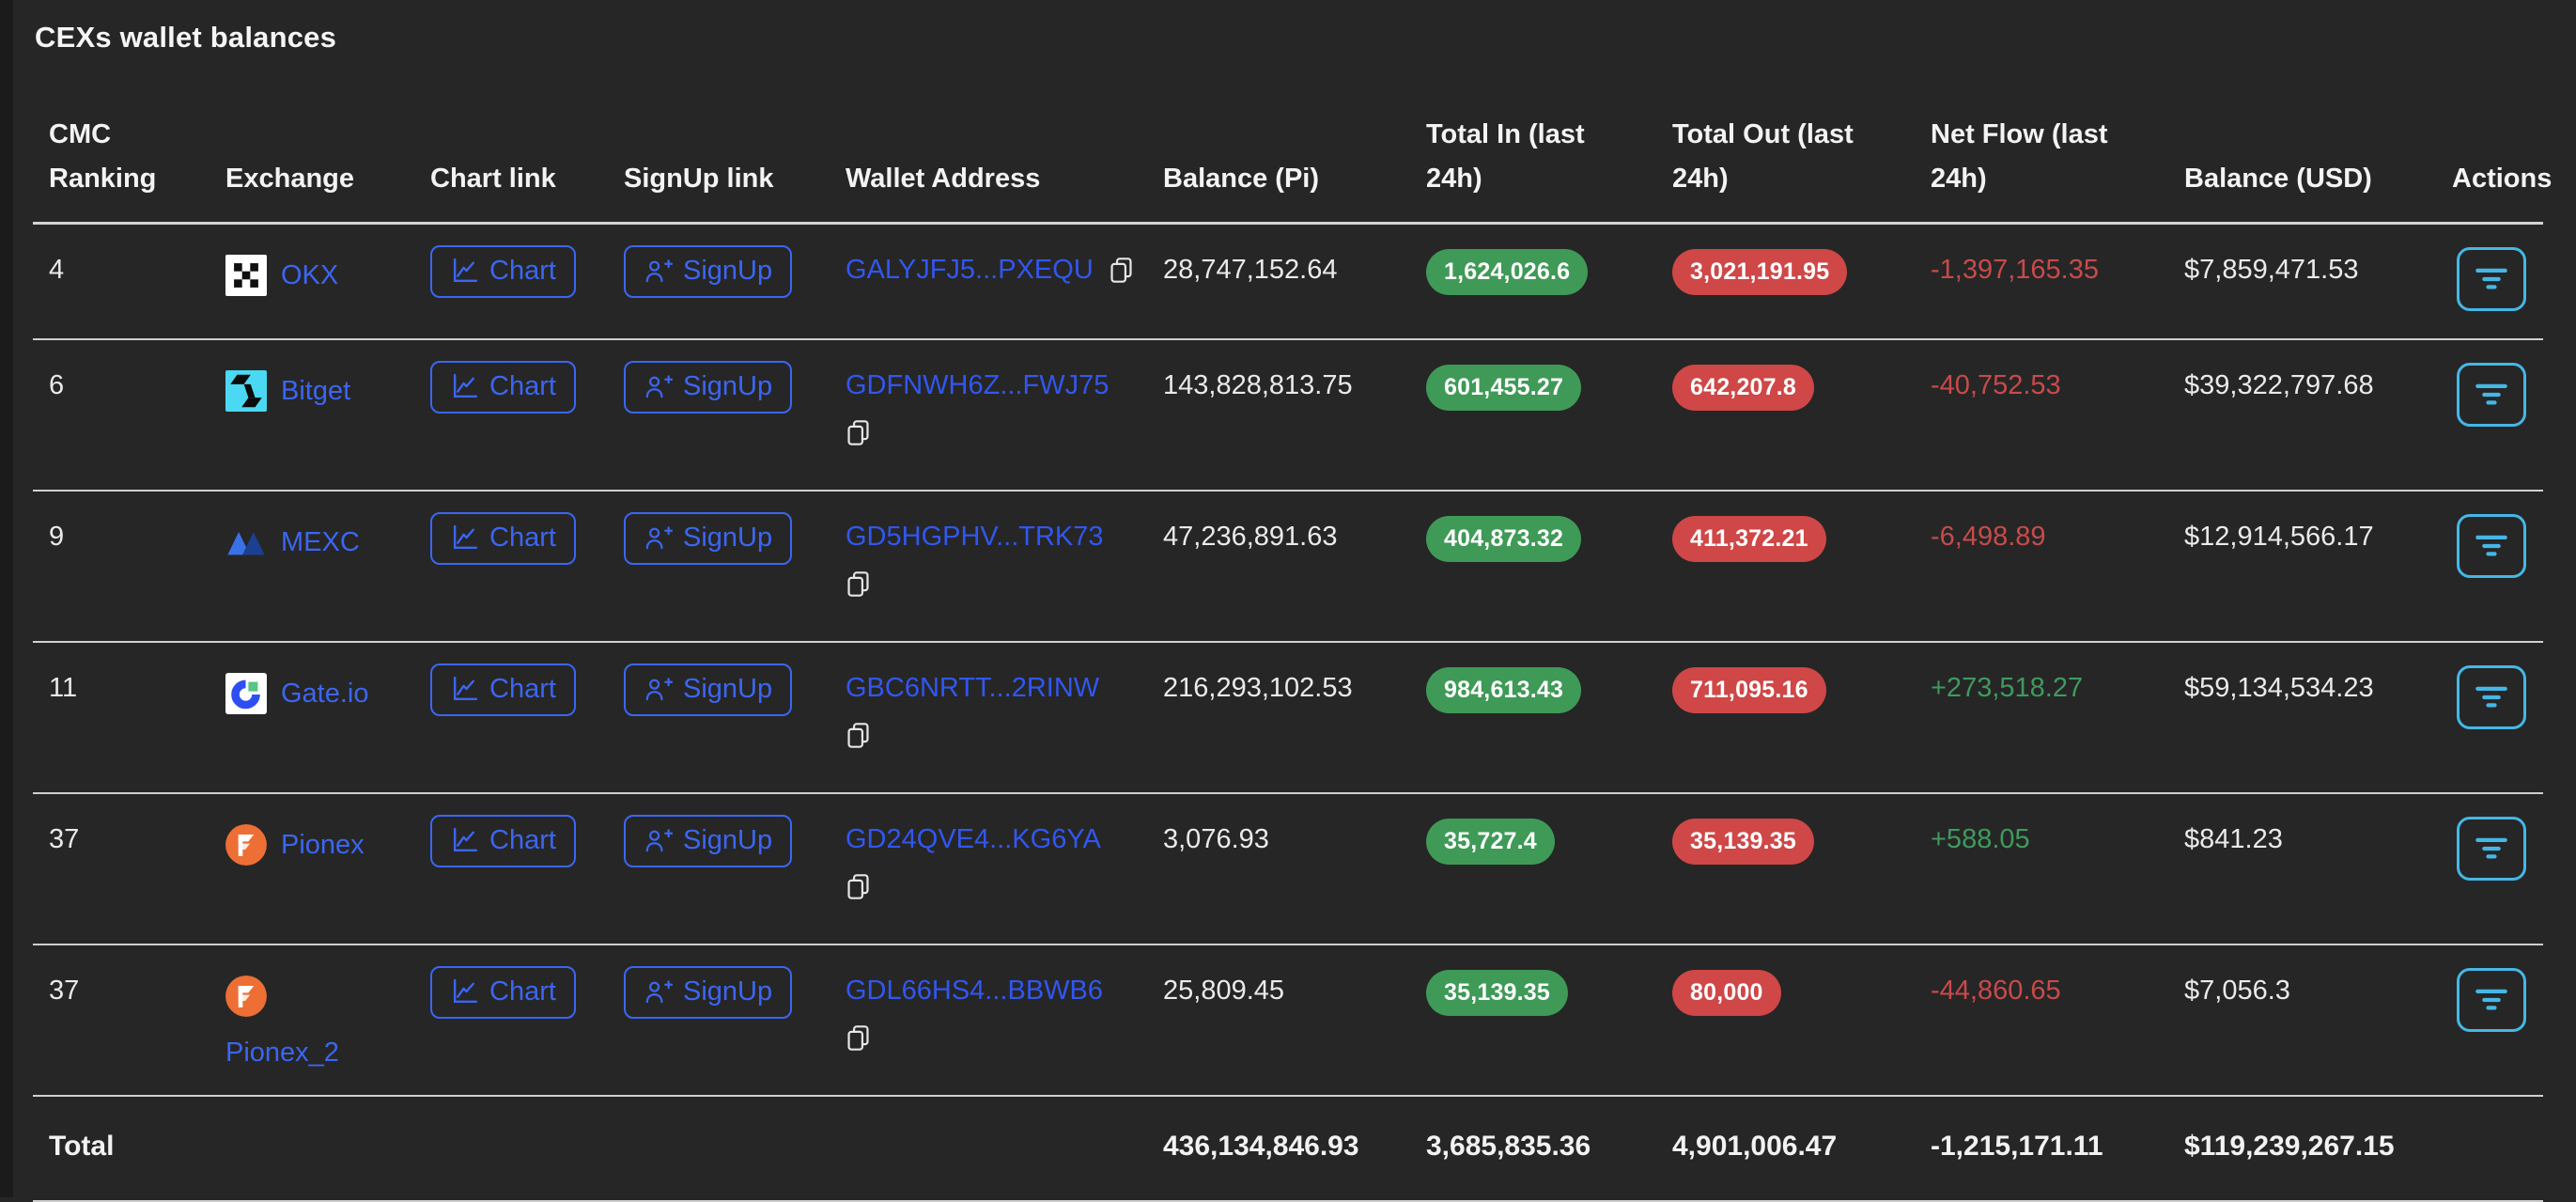 The image size is (2576, 1202). Describe the element at coordinates (1509, 1146) in the screenshot. I see `total-in: 3,685,835.36` at that location.